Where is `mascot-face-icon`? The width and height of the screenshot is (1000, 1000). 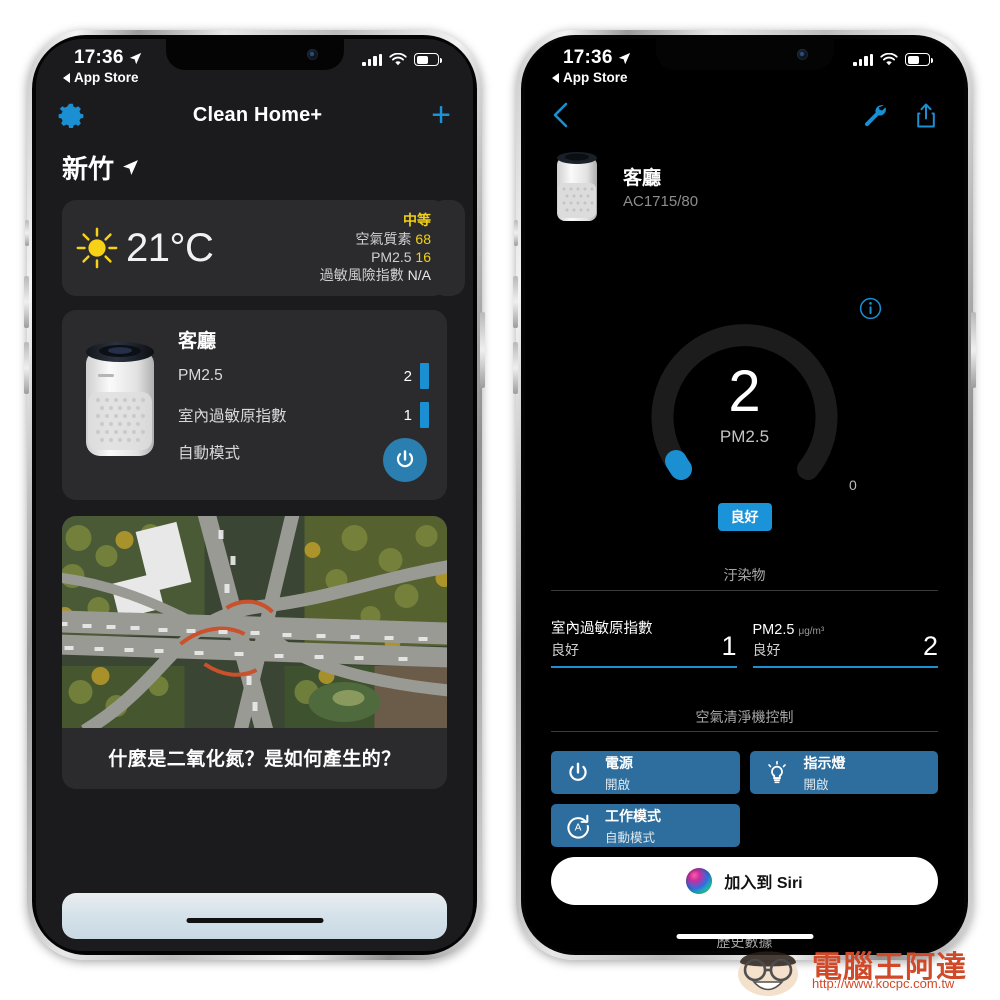 mascot-face-icon is located at coordinates (768, 973).